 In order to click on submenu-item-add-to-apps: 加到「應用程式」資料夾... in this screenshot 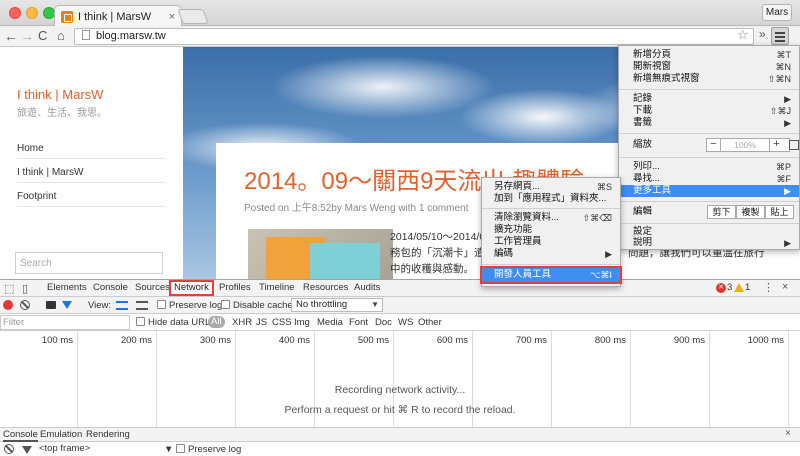, I will do `click(551, 199)`.